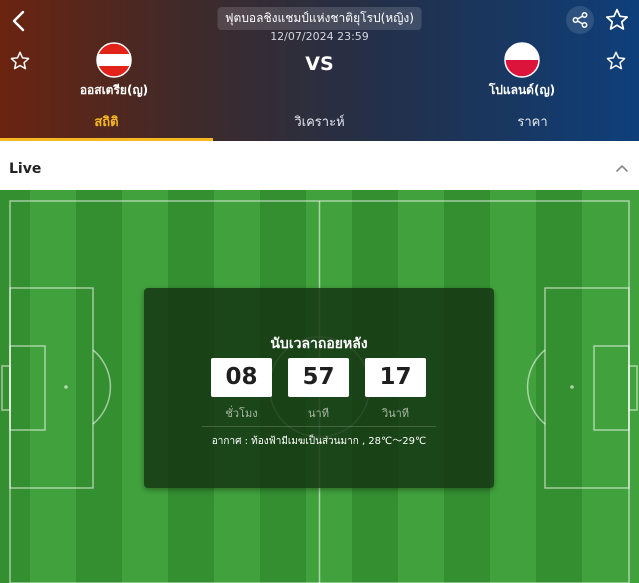 The image size is (639, 583). I want to click on chevron-up-icon, so click(622, 168).